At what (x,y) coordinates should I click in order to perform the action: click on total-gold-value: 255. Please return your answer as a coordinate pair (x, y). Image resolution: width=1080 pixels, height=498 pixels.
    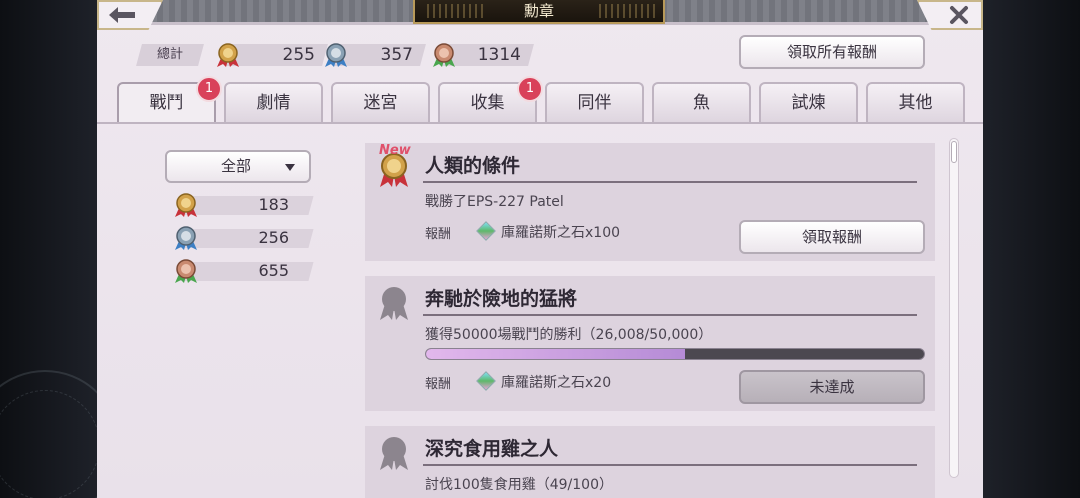
    Looking at the image, I should click on (298, 55).